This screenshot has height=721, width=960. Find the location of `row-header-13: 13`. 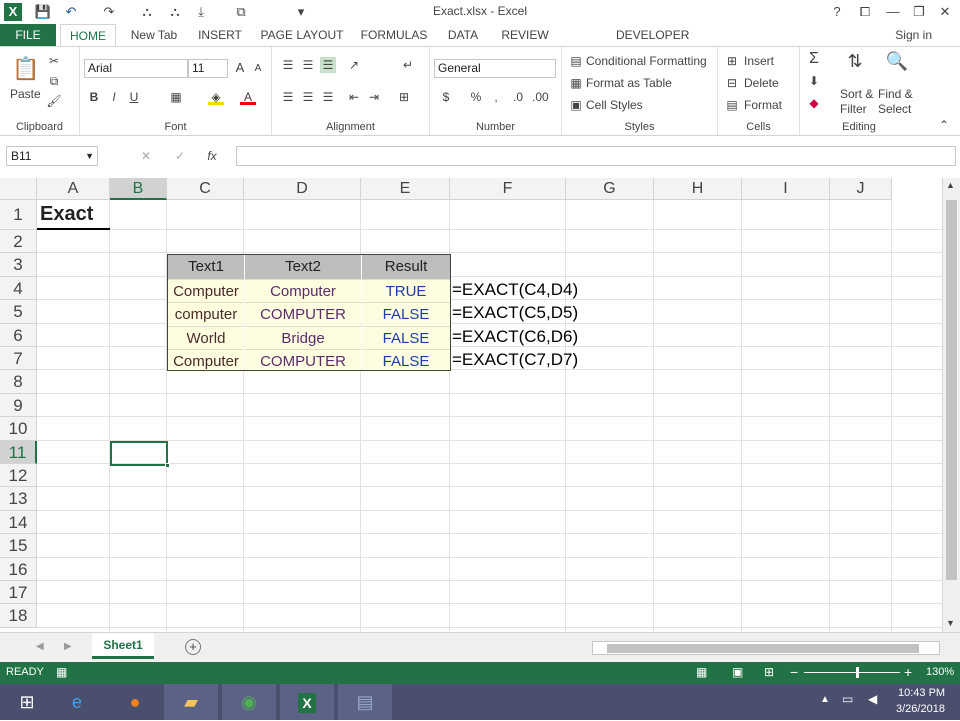

row-header-13: 13 is located at coordinates (18, 499).